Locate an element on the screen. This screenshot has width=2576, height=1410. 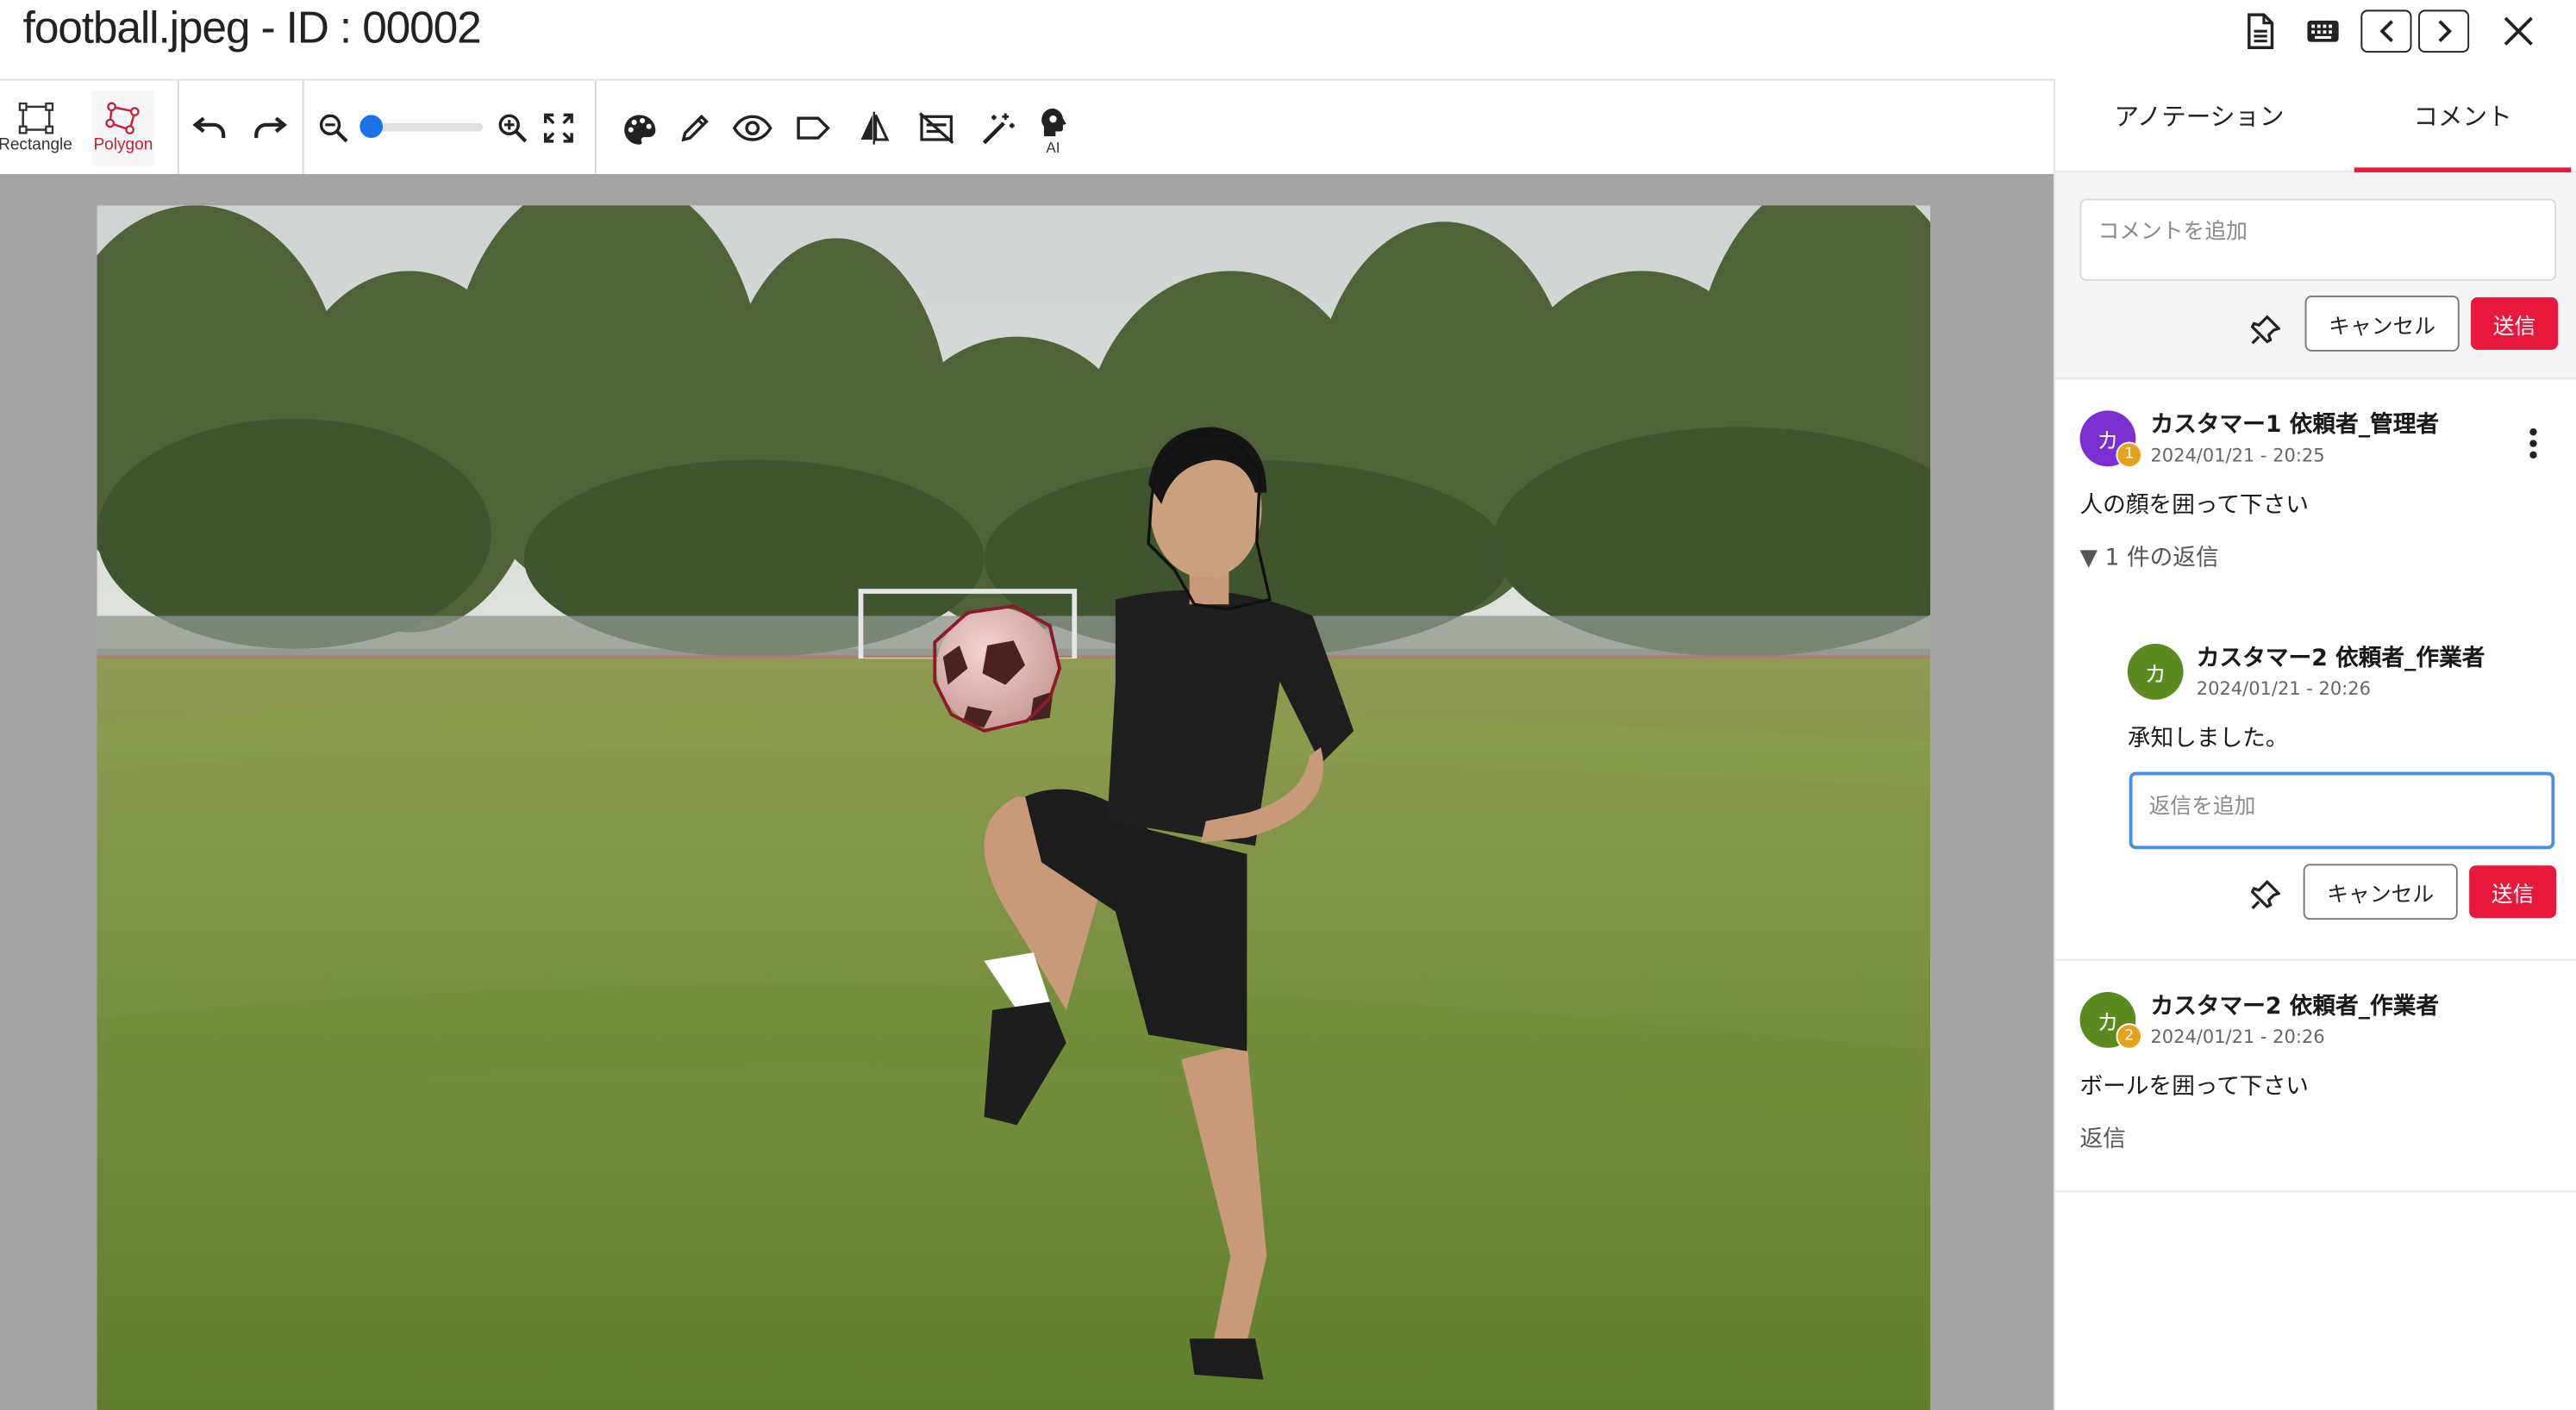
comment-author: カスタマー2 依頼者_作業者 is located at coordinates (2295, 1006).